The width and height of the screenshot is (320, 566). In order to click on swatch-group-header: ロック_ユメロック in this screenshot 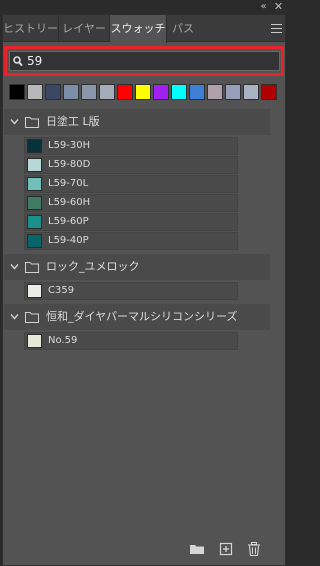, I will do `click(137, 267)`.